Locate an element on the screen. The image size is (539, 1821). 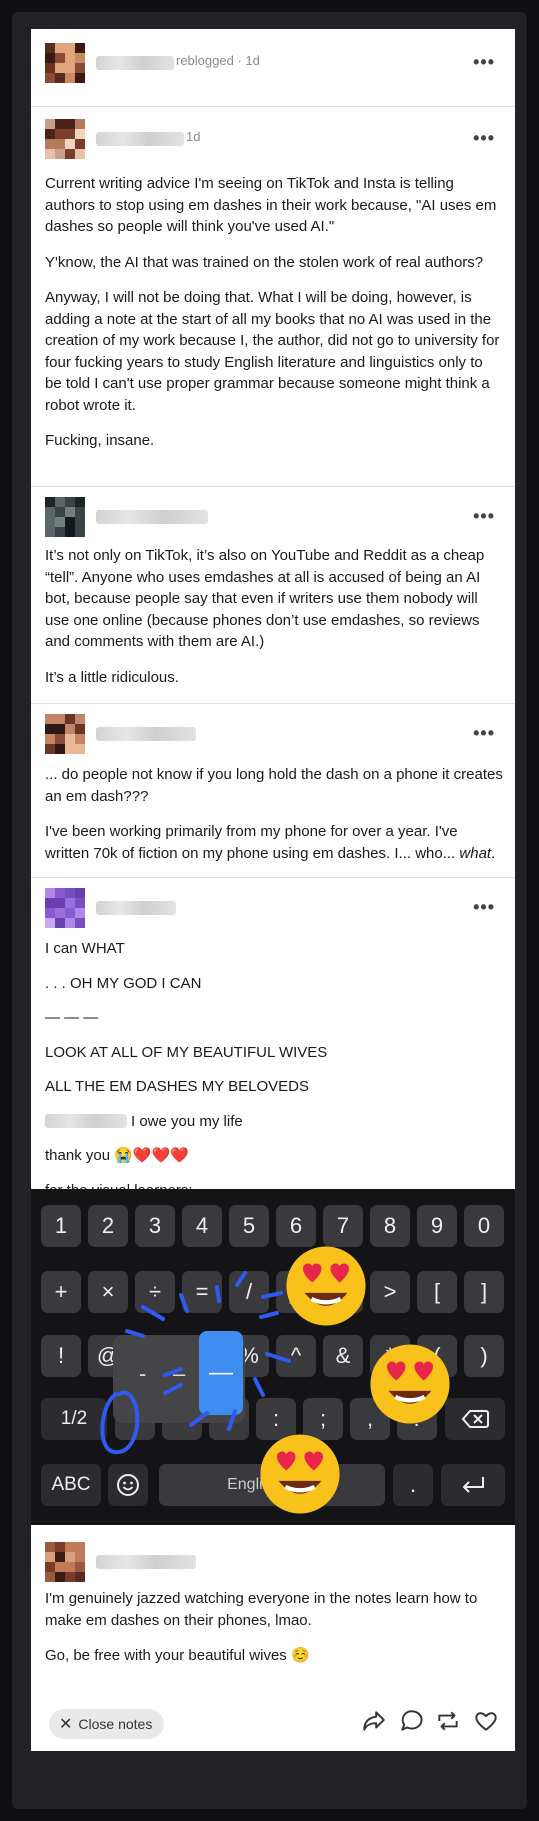
popup-en-dash: – is located at coordinates (179, 1373).